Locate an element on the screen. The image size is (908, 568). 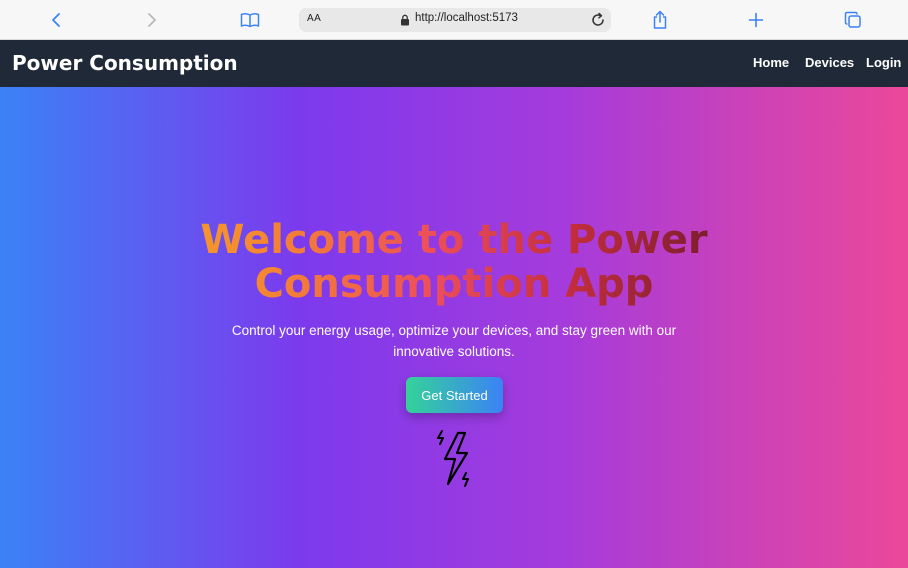
tabs-overview-button is located at coordinates (853, 20).